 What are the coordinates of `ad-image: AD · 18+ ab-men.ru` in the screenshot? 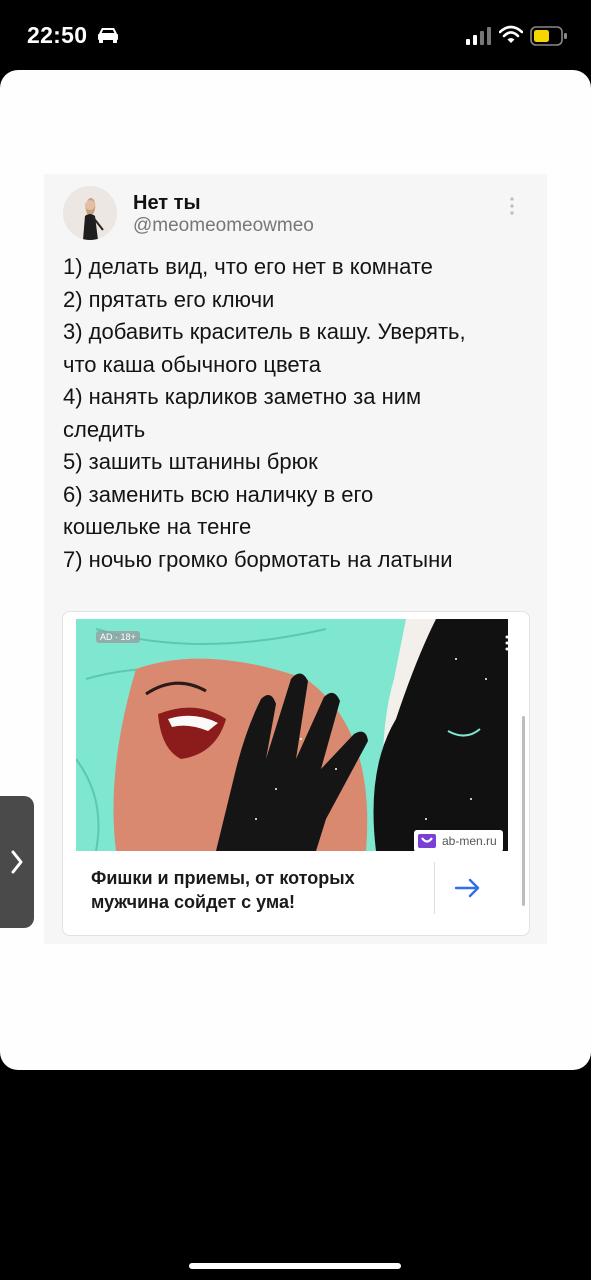 It's located at (292, 735).